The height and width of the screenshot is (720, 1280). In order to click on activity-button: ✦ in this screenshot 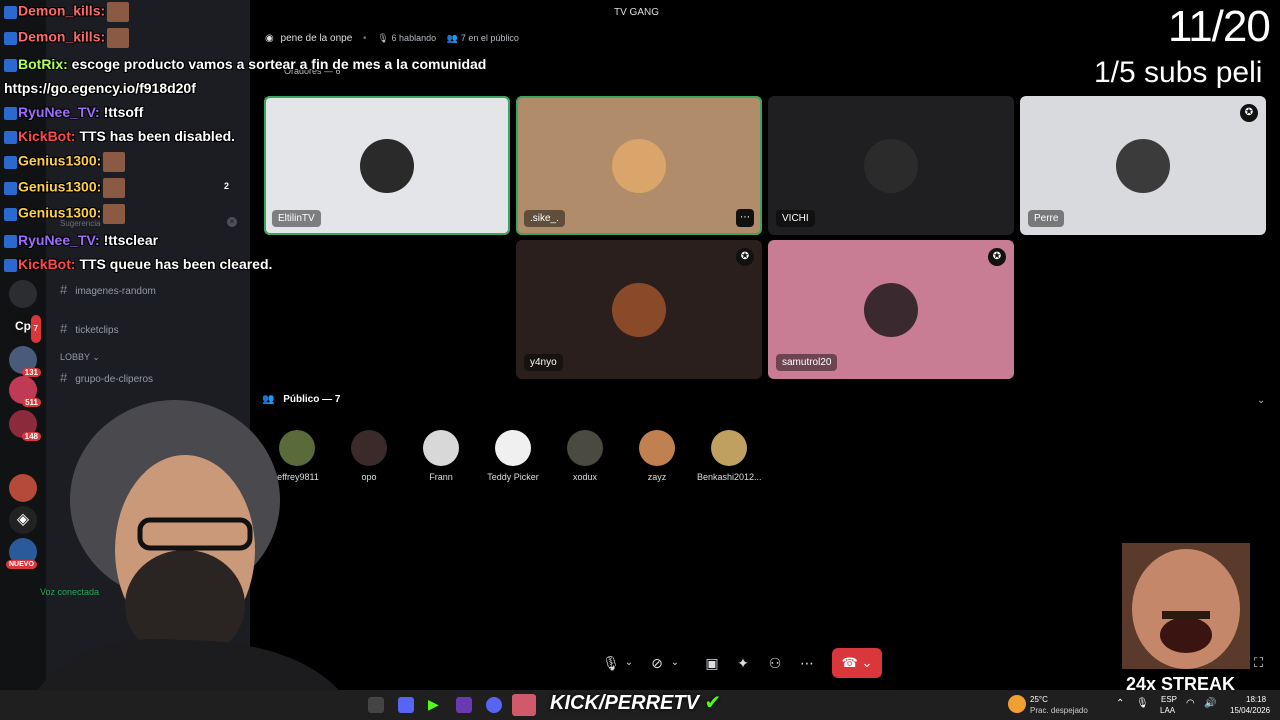, I will do `click(743, 663)`.